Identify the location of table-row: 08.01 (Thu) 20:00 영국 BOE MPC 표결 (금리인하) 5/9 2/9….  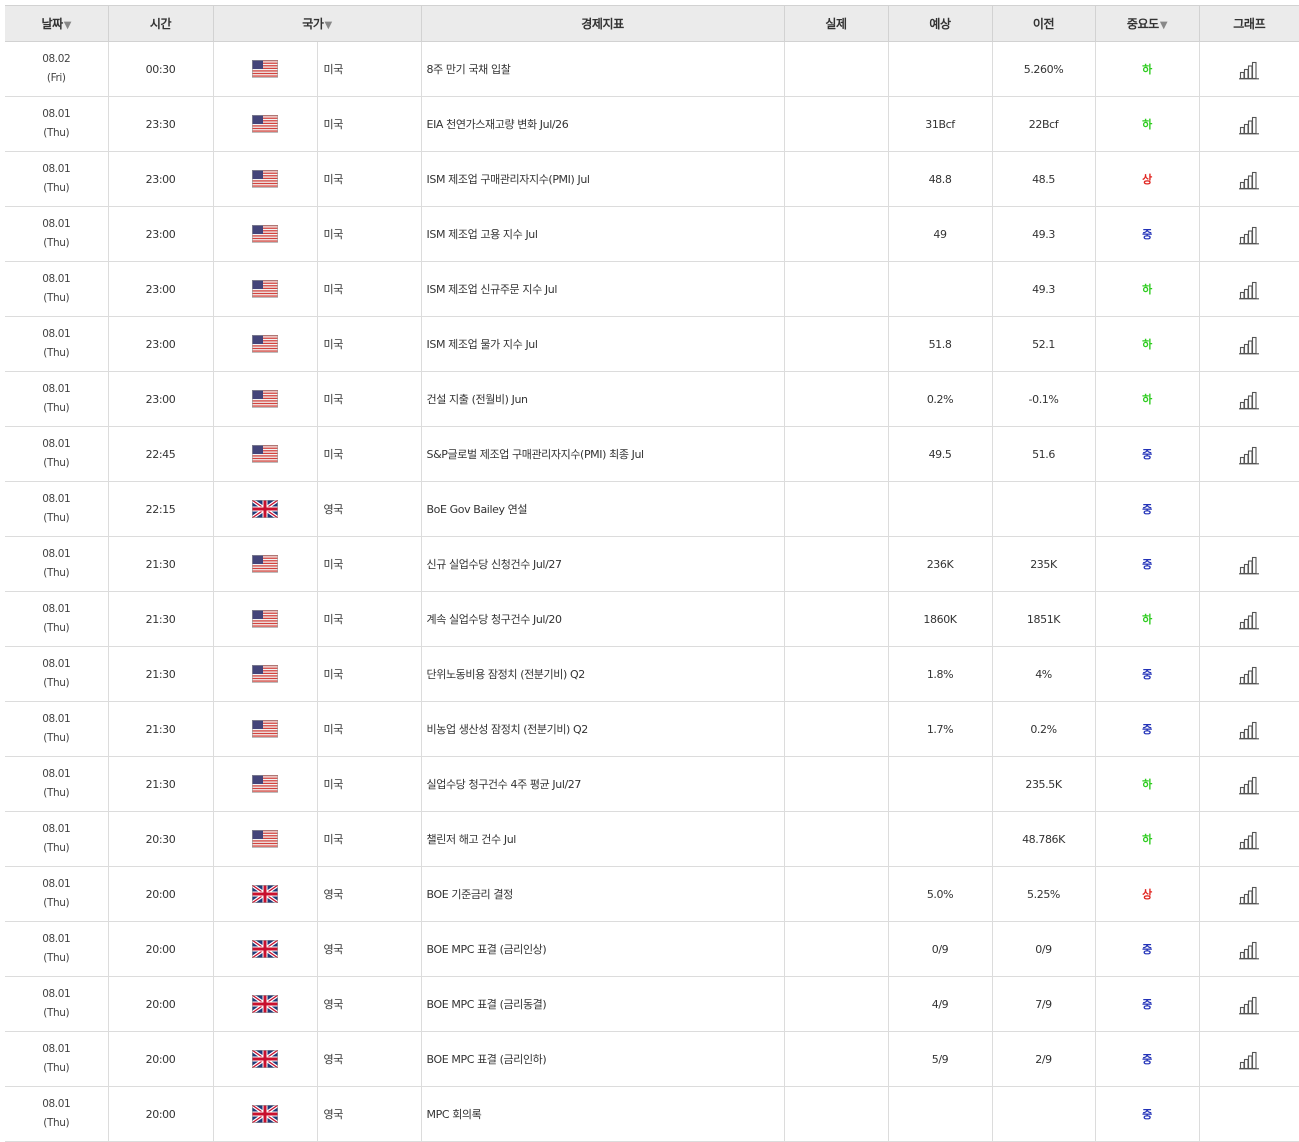
(652, 1059).